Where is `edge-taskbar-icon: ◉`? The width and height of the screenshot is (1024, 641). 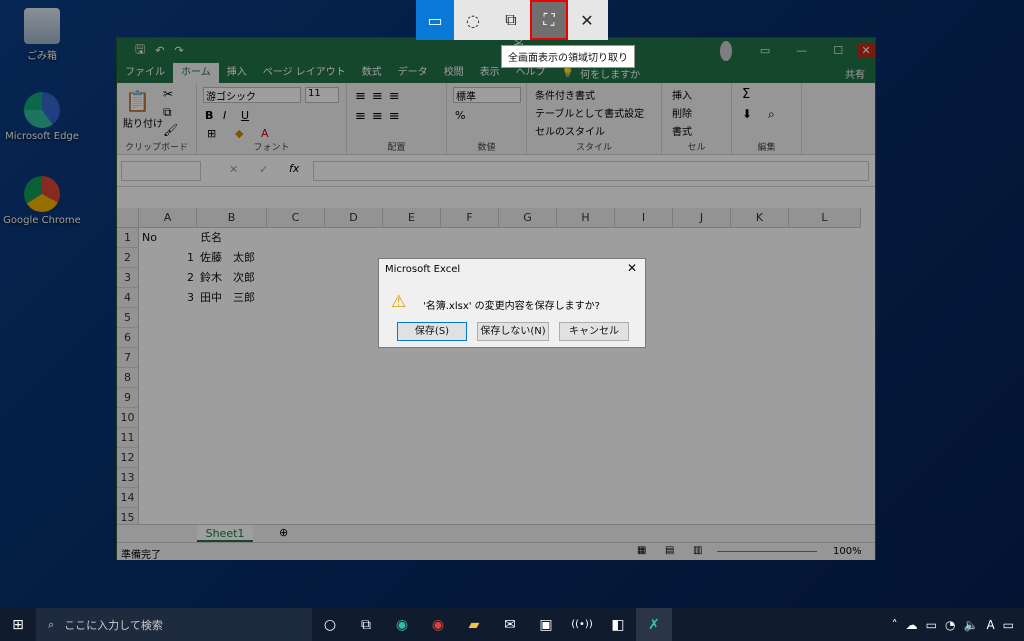
edge-taskbar-icon: ◉ is located at coordinates (402, 624).